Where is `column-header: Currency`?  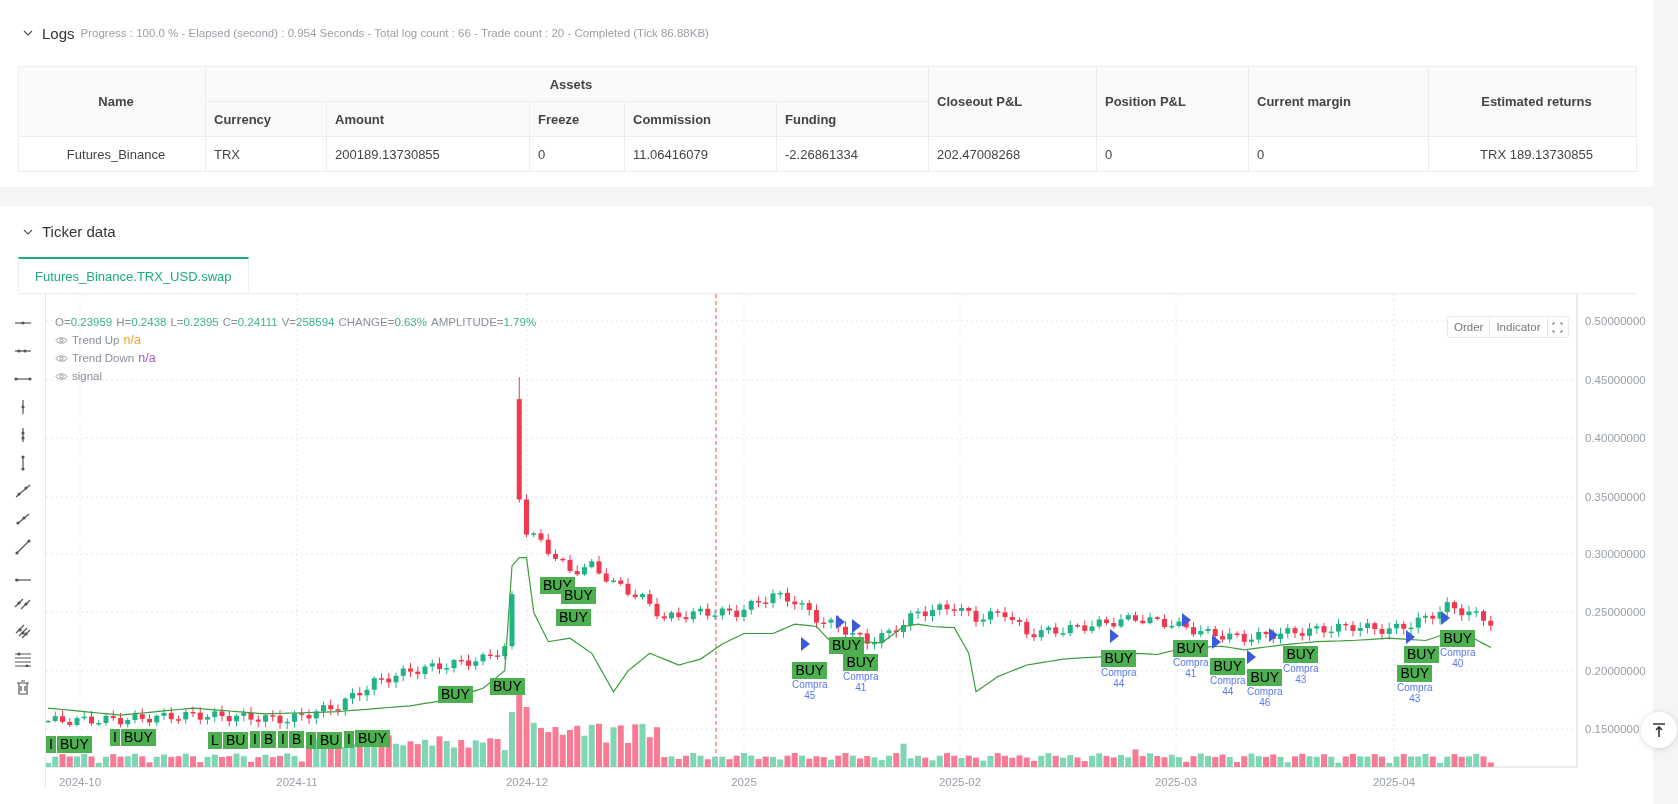 column-header: Currency is located at coordinates (266, 119).